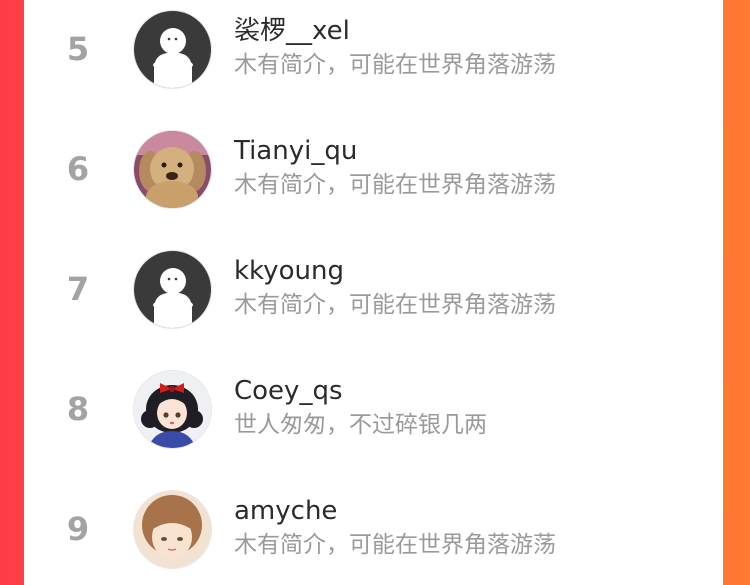 Image resolution: width=750 pixels, height=585 pixels. What do you see at coordinates (373, 169) in the screenshot?
I see `list-item: 6 Tianyi_qu 木有简介，可能在世界角落游荡` at bounding box center [373, 169].